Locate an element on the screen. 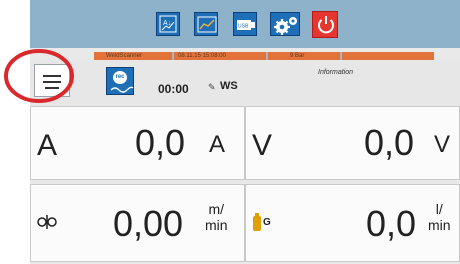 The image size is (460, 264). record-button: rec is located at coordinates (120, 81).